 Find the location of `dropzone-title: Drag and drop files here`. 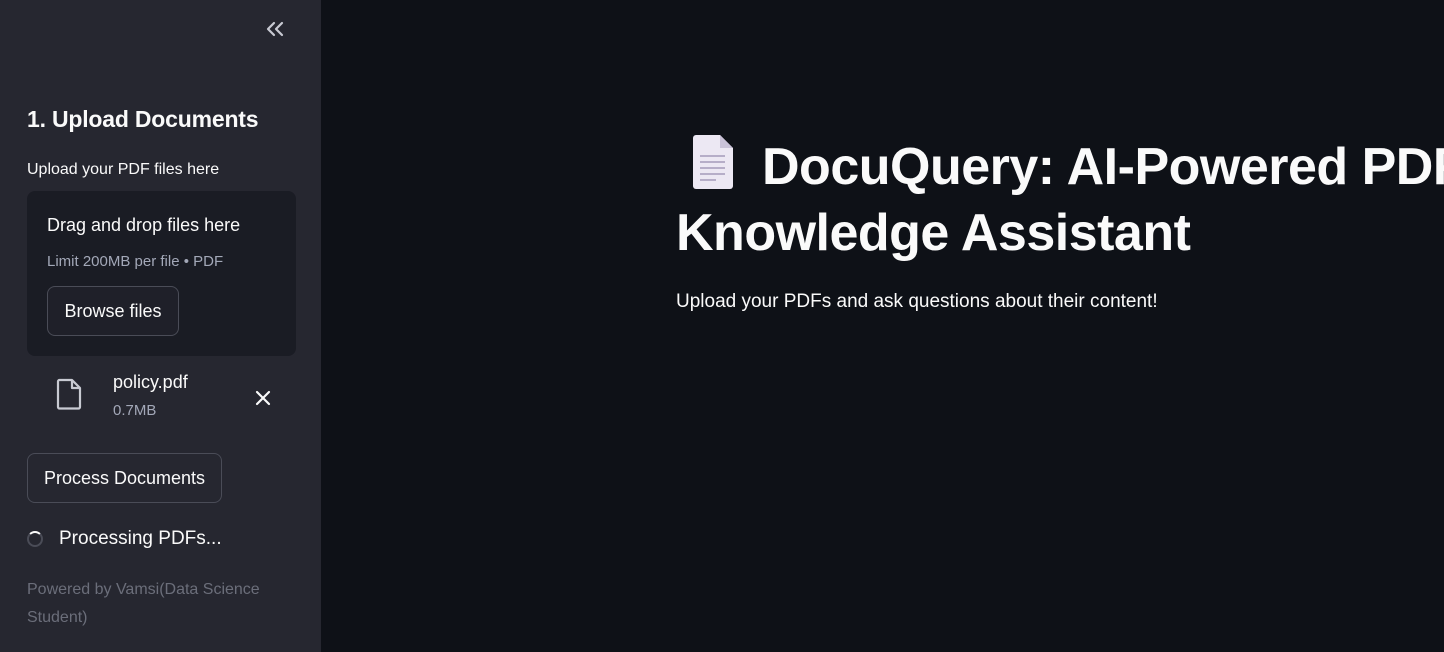

dropzone-title: Drag and drop files here is located at coordinates (144, 225).